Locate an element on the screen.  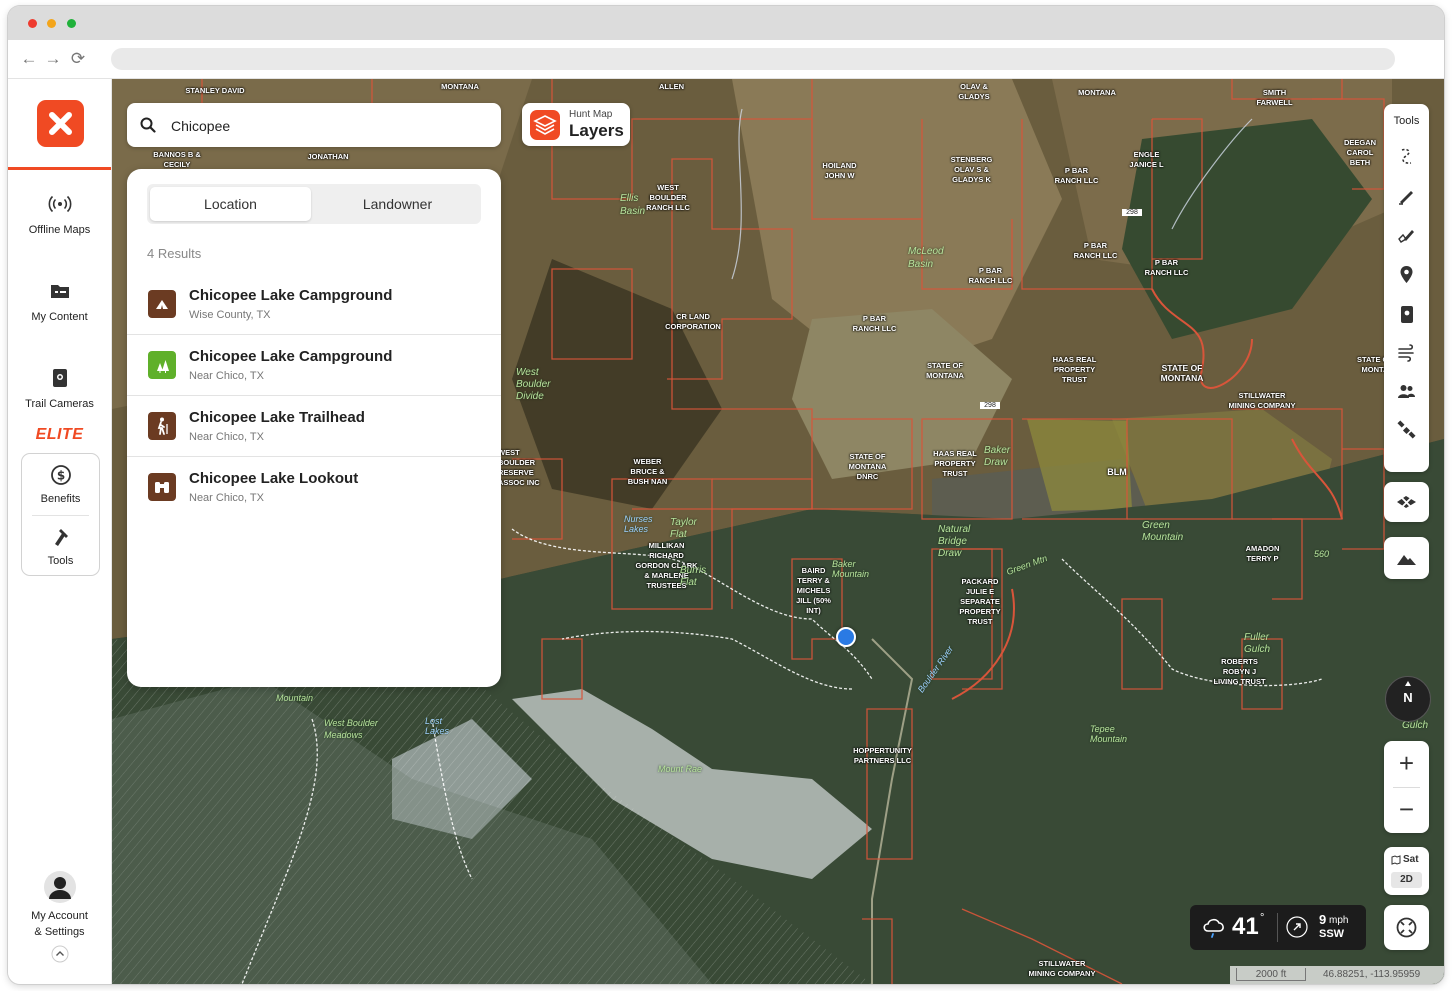
list-item: Chicopee Lake Campground Wise County, TX is located at coordinates (314, 304).